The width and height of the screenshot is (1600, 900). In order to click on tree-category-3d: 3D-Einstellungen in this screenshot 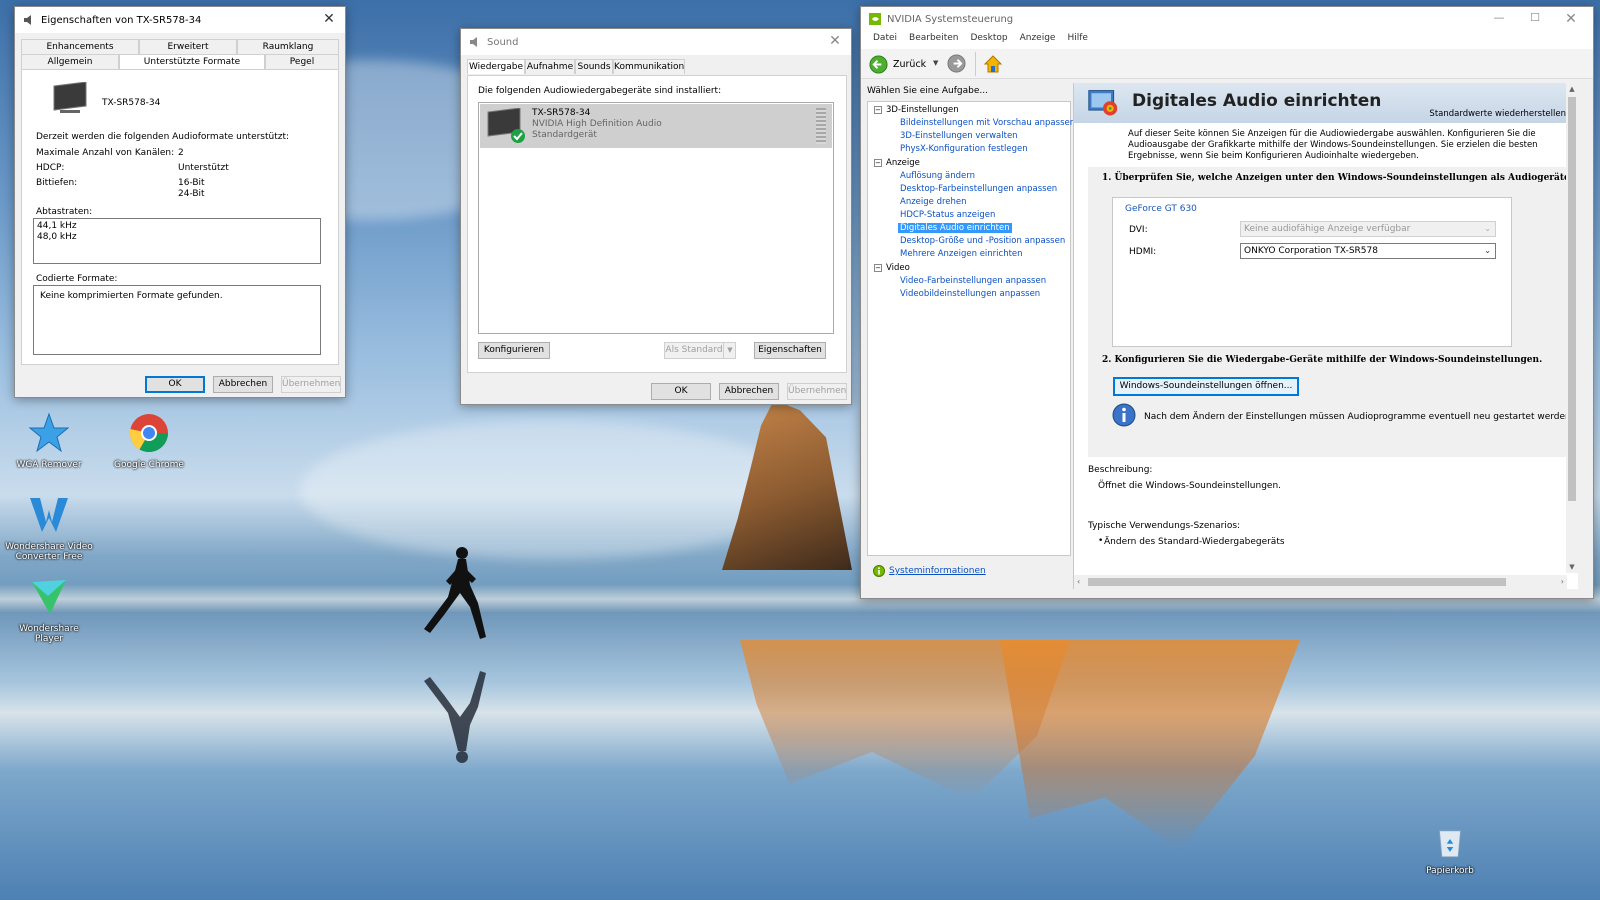, I will do `click(922, 110)`.